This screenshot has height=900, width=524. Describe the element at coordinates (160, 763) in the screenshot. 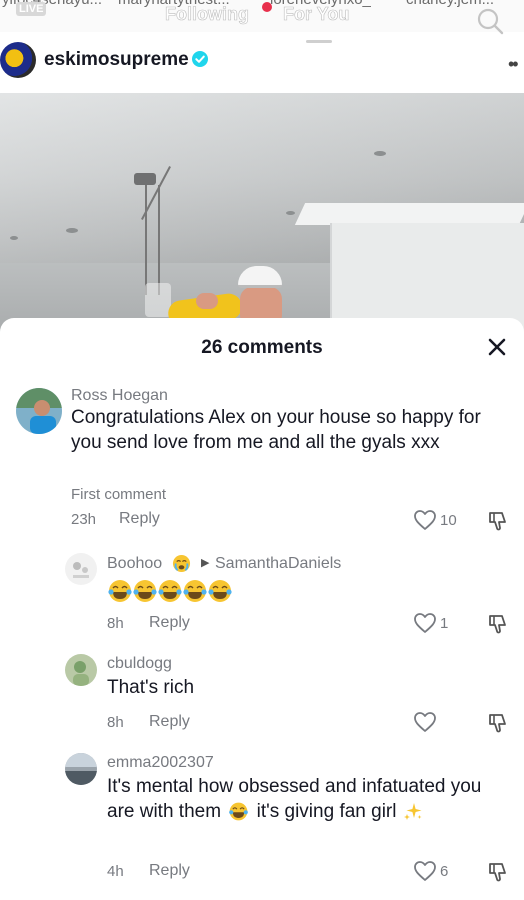

I see `comment-username: emma2002307` at that location.